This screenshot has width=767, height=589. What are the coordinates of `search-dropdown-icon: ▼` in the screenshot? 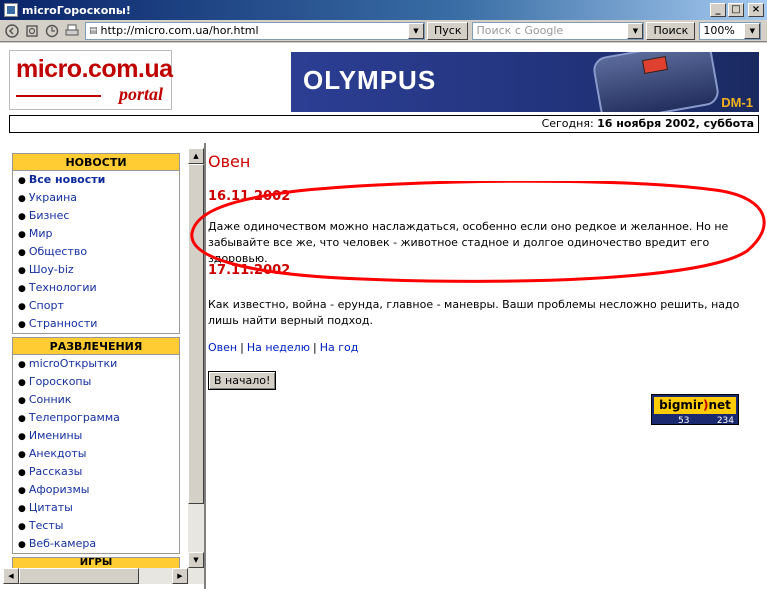 It's located at (635, 30).